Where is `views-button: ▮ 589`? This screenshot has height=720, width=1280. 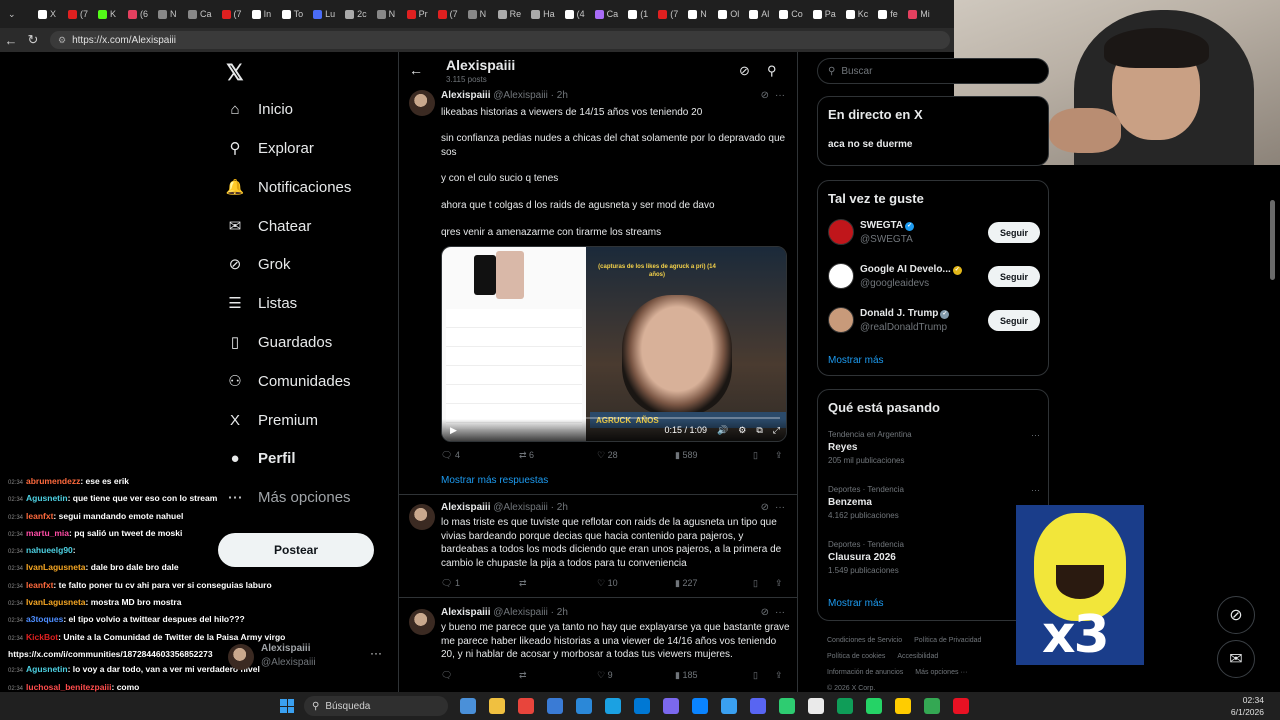 views-button: ▮ 589 is located at coordinates (686, 455).